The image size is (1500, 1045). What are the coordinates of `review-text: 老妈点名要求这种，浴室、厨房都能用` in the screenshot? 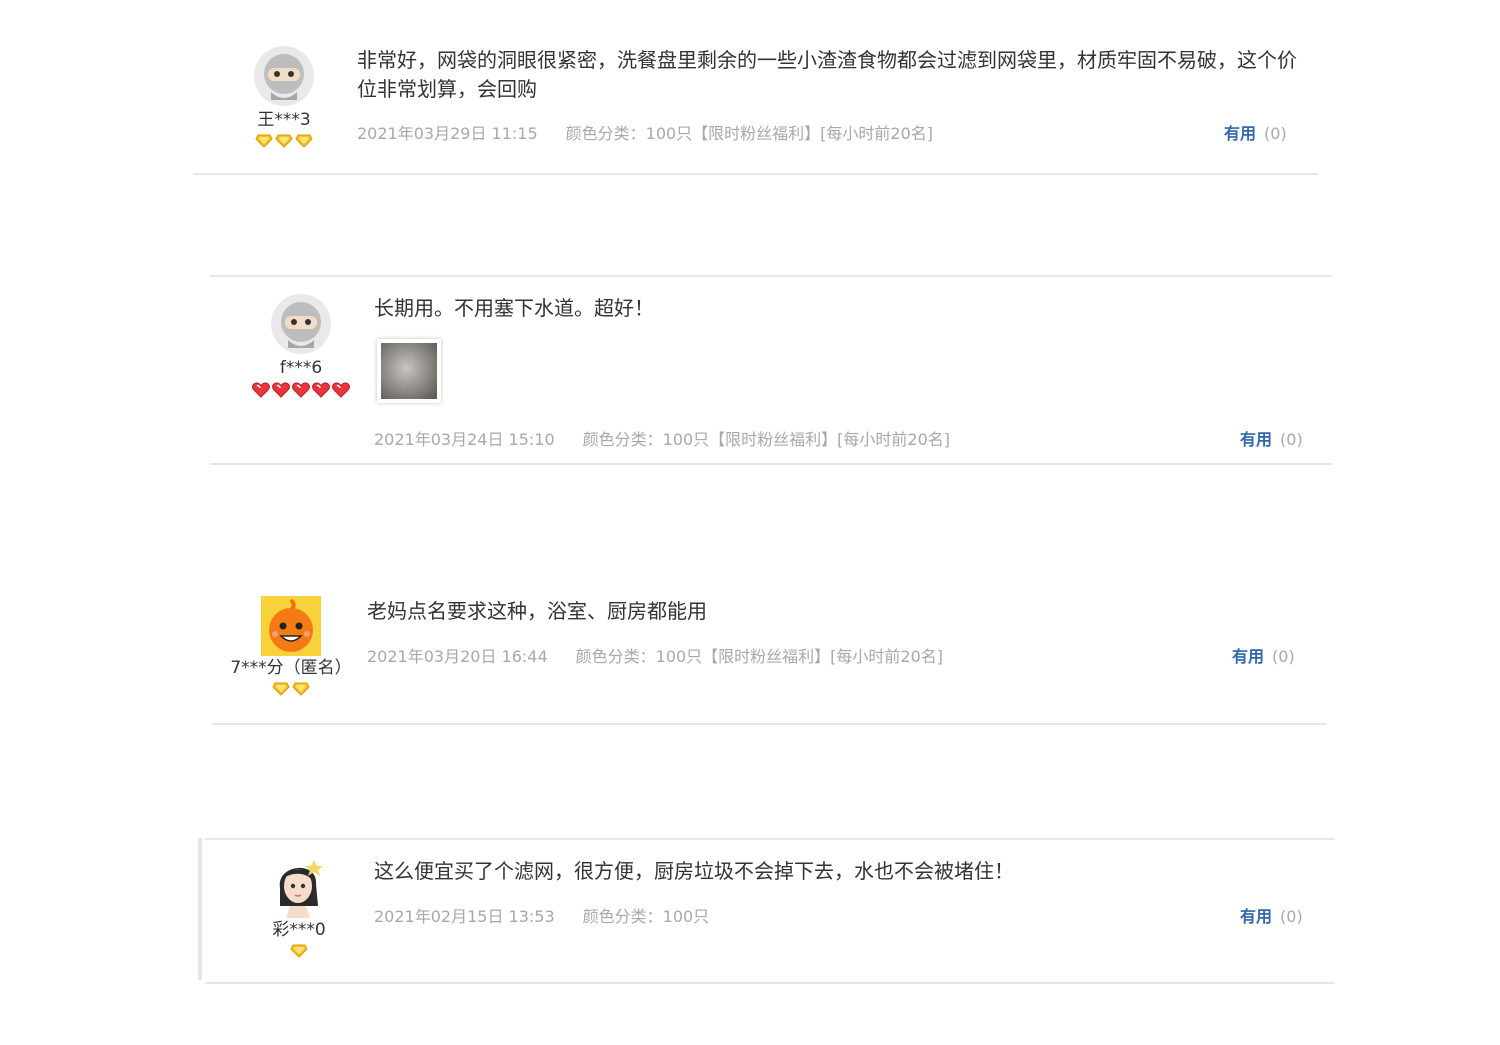 It's located at (537, 611).